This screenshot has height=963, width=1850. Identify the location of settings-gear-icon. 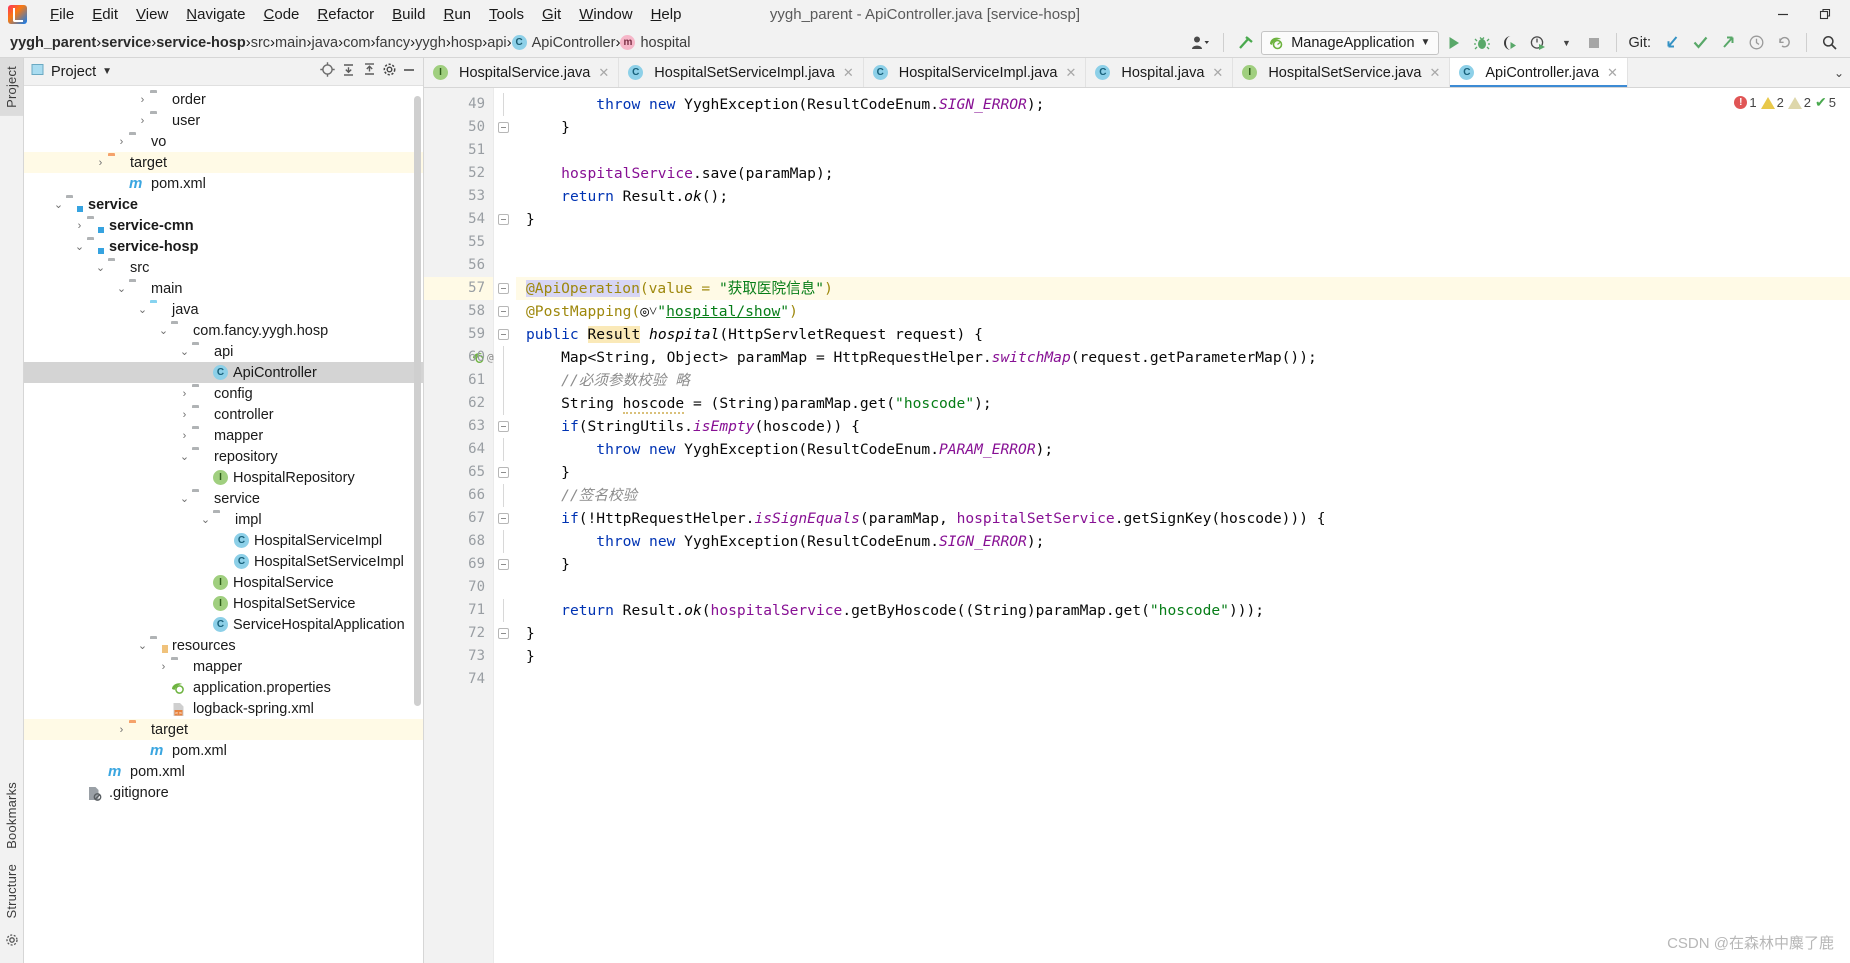
(12, 942).